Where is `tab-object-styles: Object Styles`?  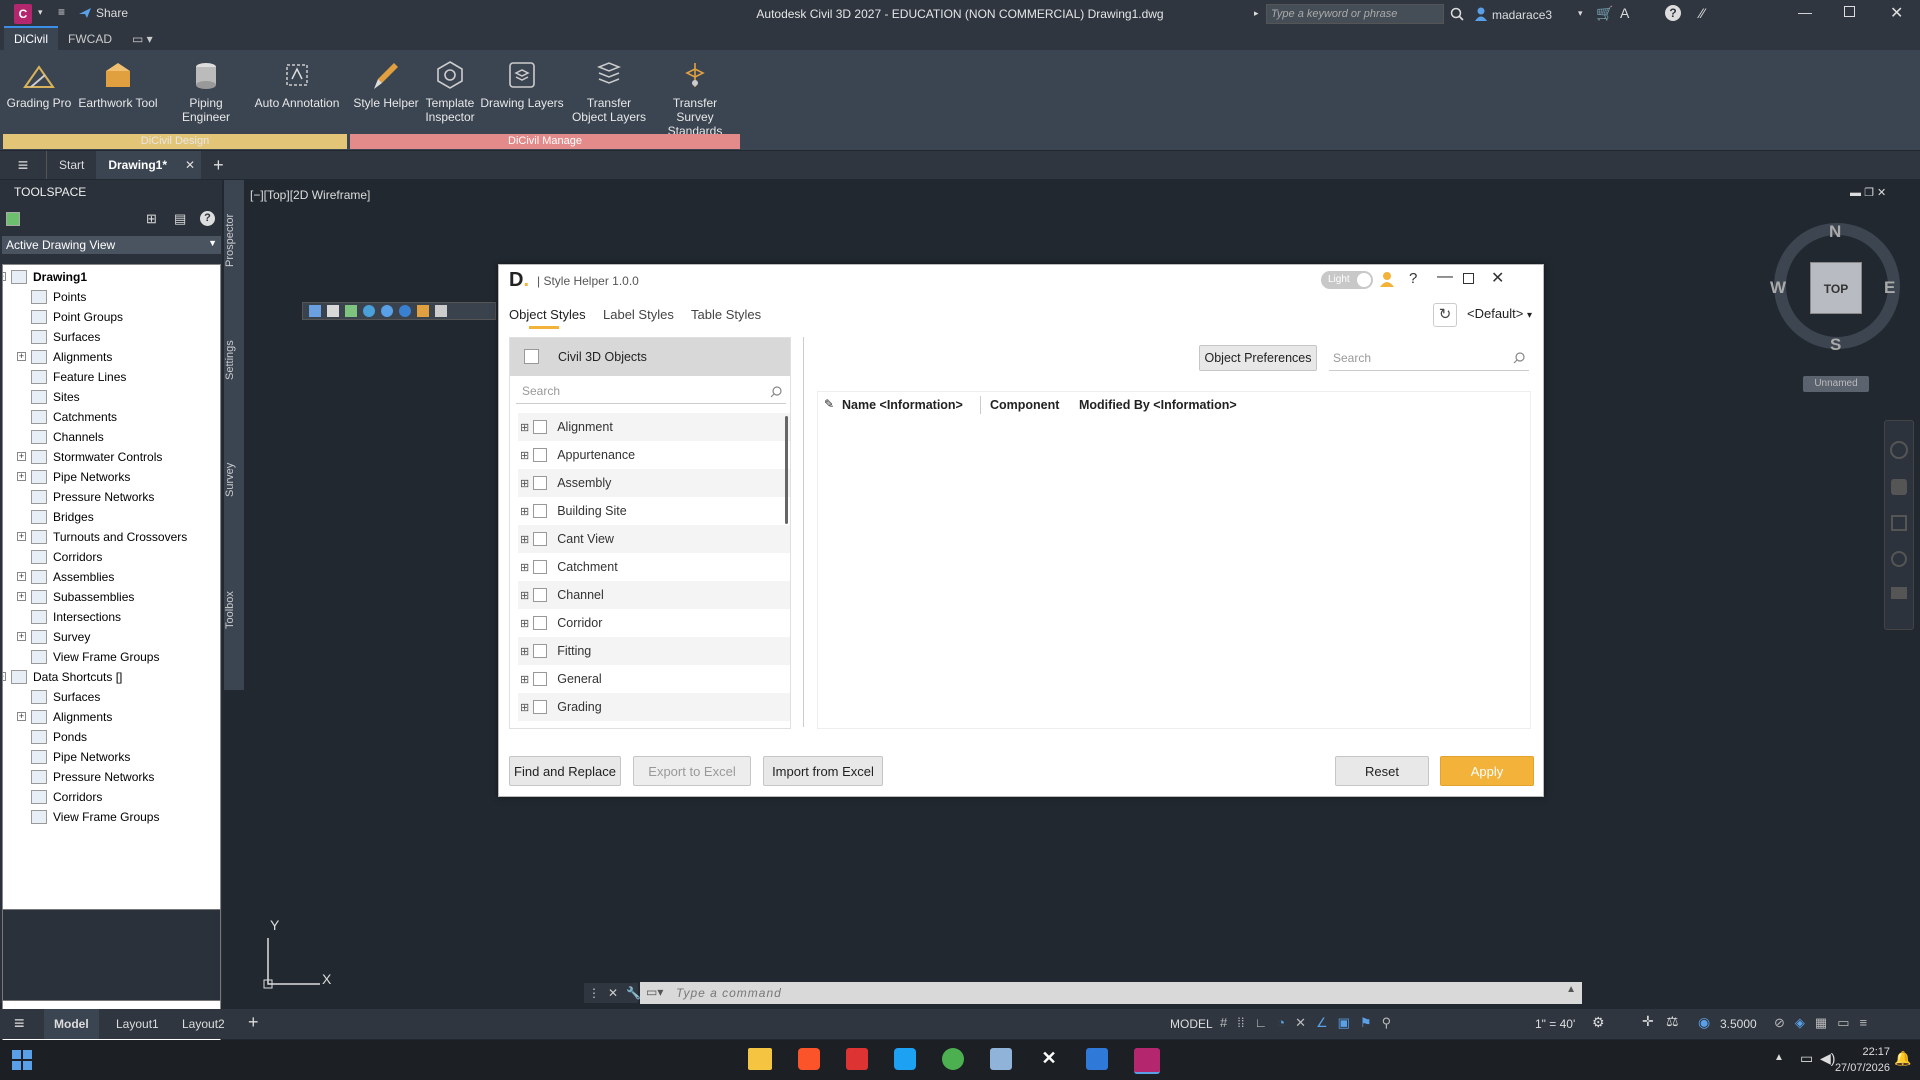
tab-object-styles: Object Styles is located at coordinates (547, 314).